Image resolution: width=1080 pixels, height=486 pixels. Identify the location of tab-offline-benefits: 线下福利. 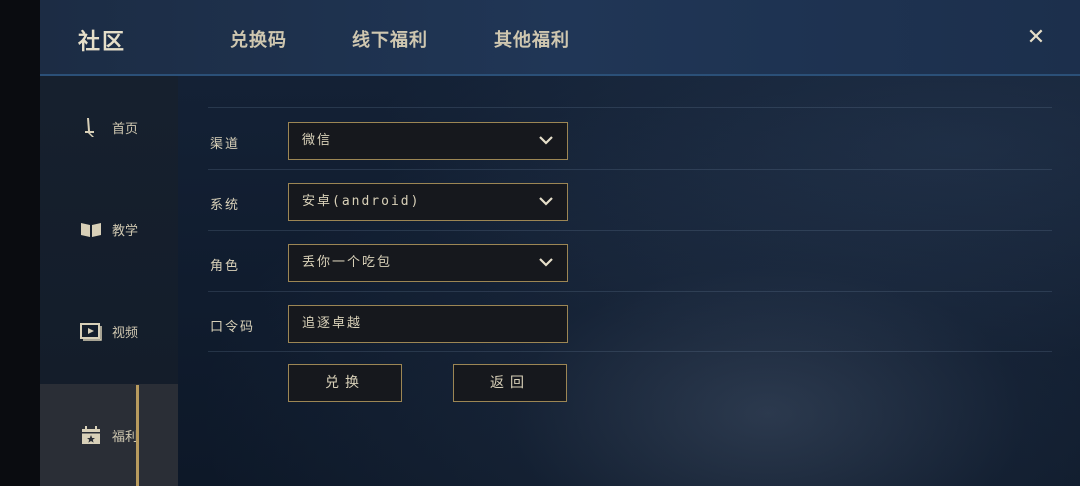
(390, 39).